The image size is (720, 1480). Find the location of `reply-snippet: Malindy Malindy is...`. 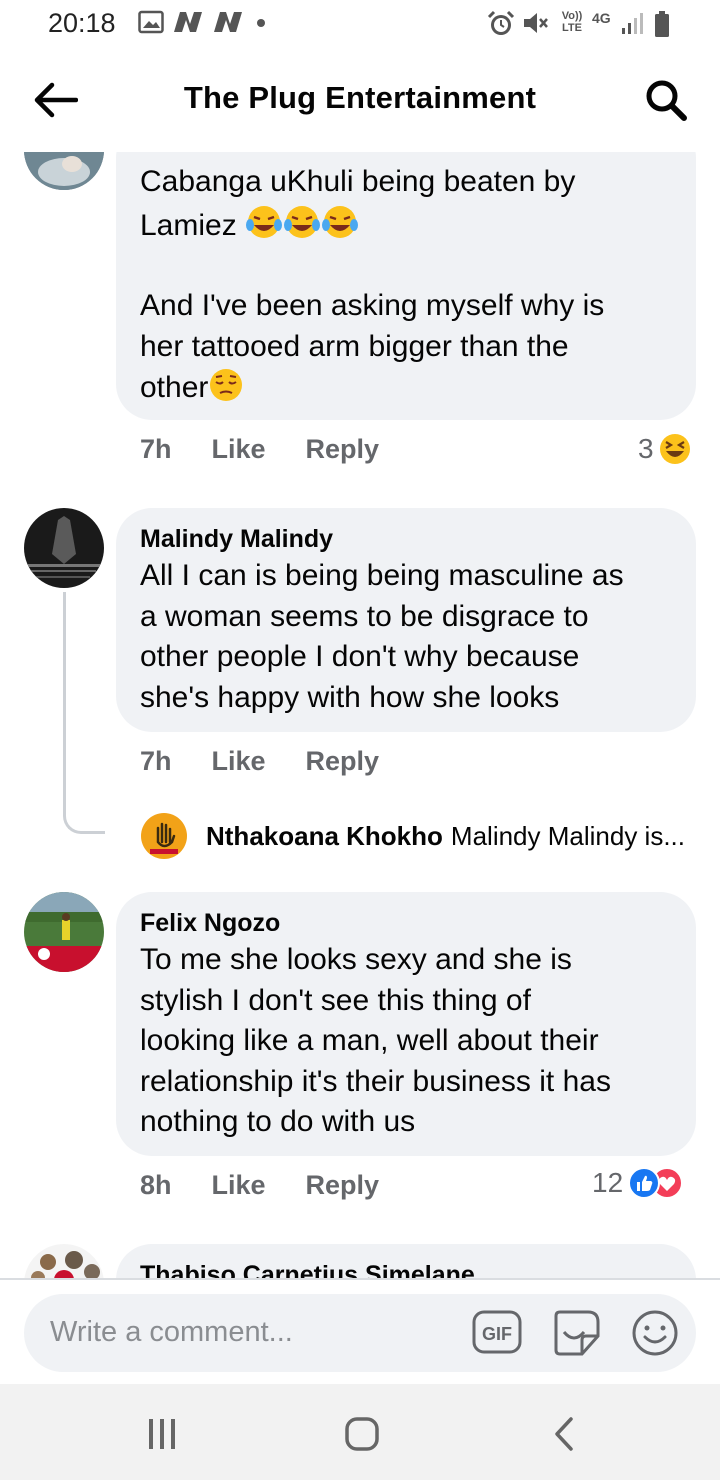

reply-snippet: Malindy Malindy is... is located at coordinates (567, 835).